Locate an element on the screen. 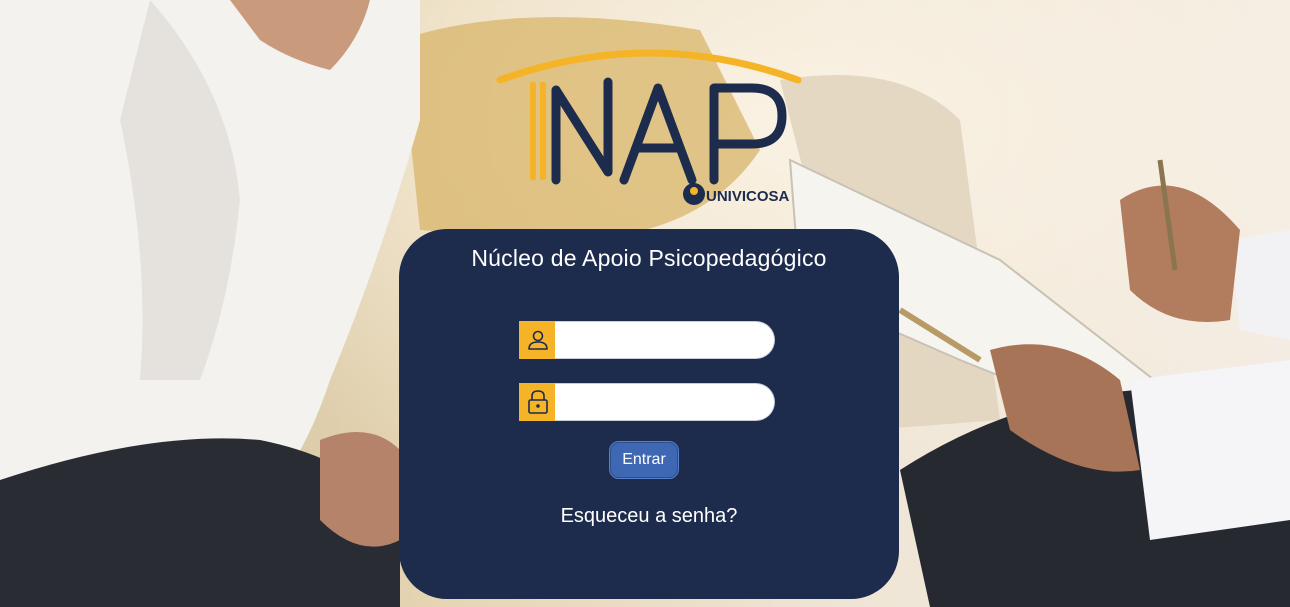  user-icon is located at coordinates (538, 340).